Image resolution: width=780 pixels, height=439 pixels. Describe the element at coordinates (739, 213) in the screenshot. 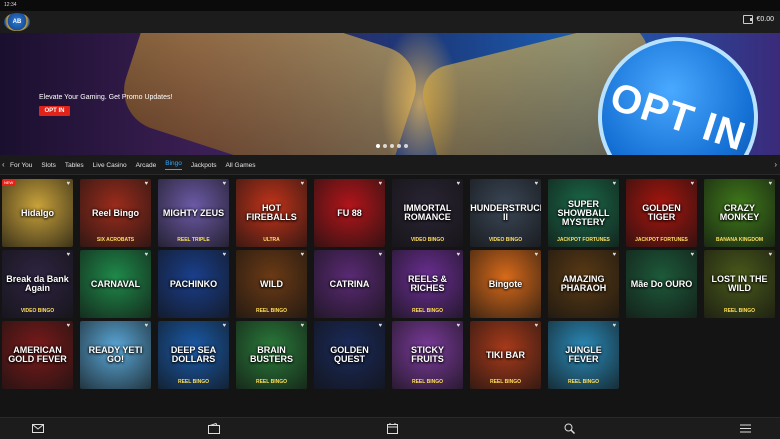

I see `game-tile: ♥ CRAZY MONKEY BANANA KINGDOM` at that location.